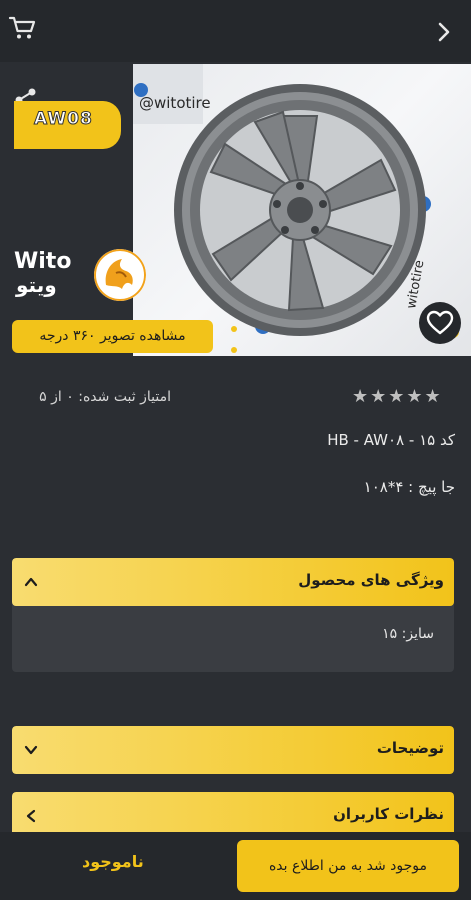 Image resolution: width=471 pixels, height=900 pixels. I want to click on availability-status: ناموجود, so click(113, 861).